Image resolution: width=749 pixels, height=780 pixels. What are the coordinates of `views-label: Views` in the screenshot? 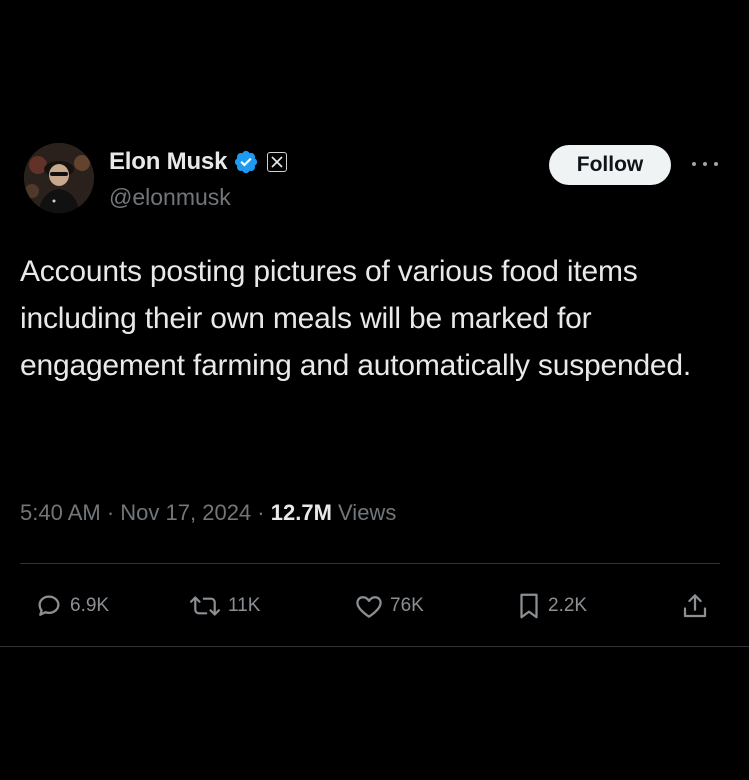 It's located at (367, 512).